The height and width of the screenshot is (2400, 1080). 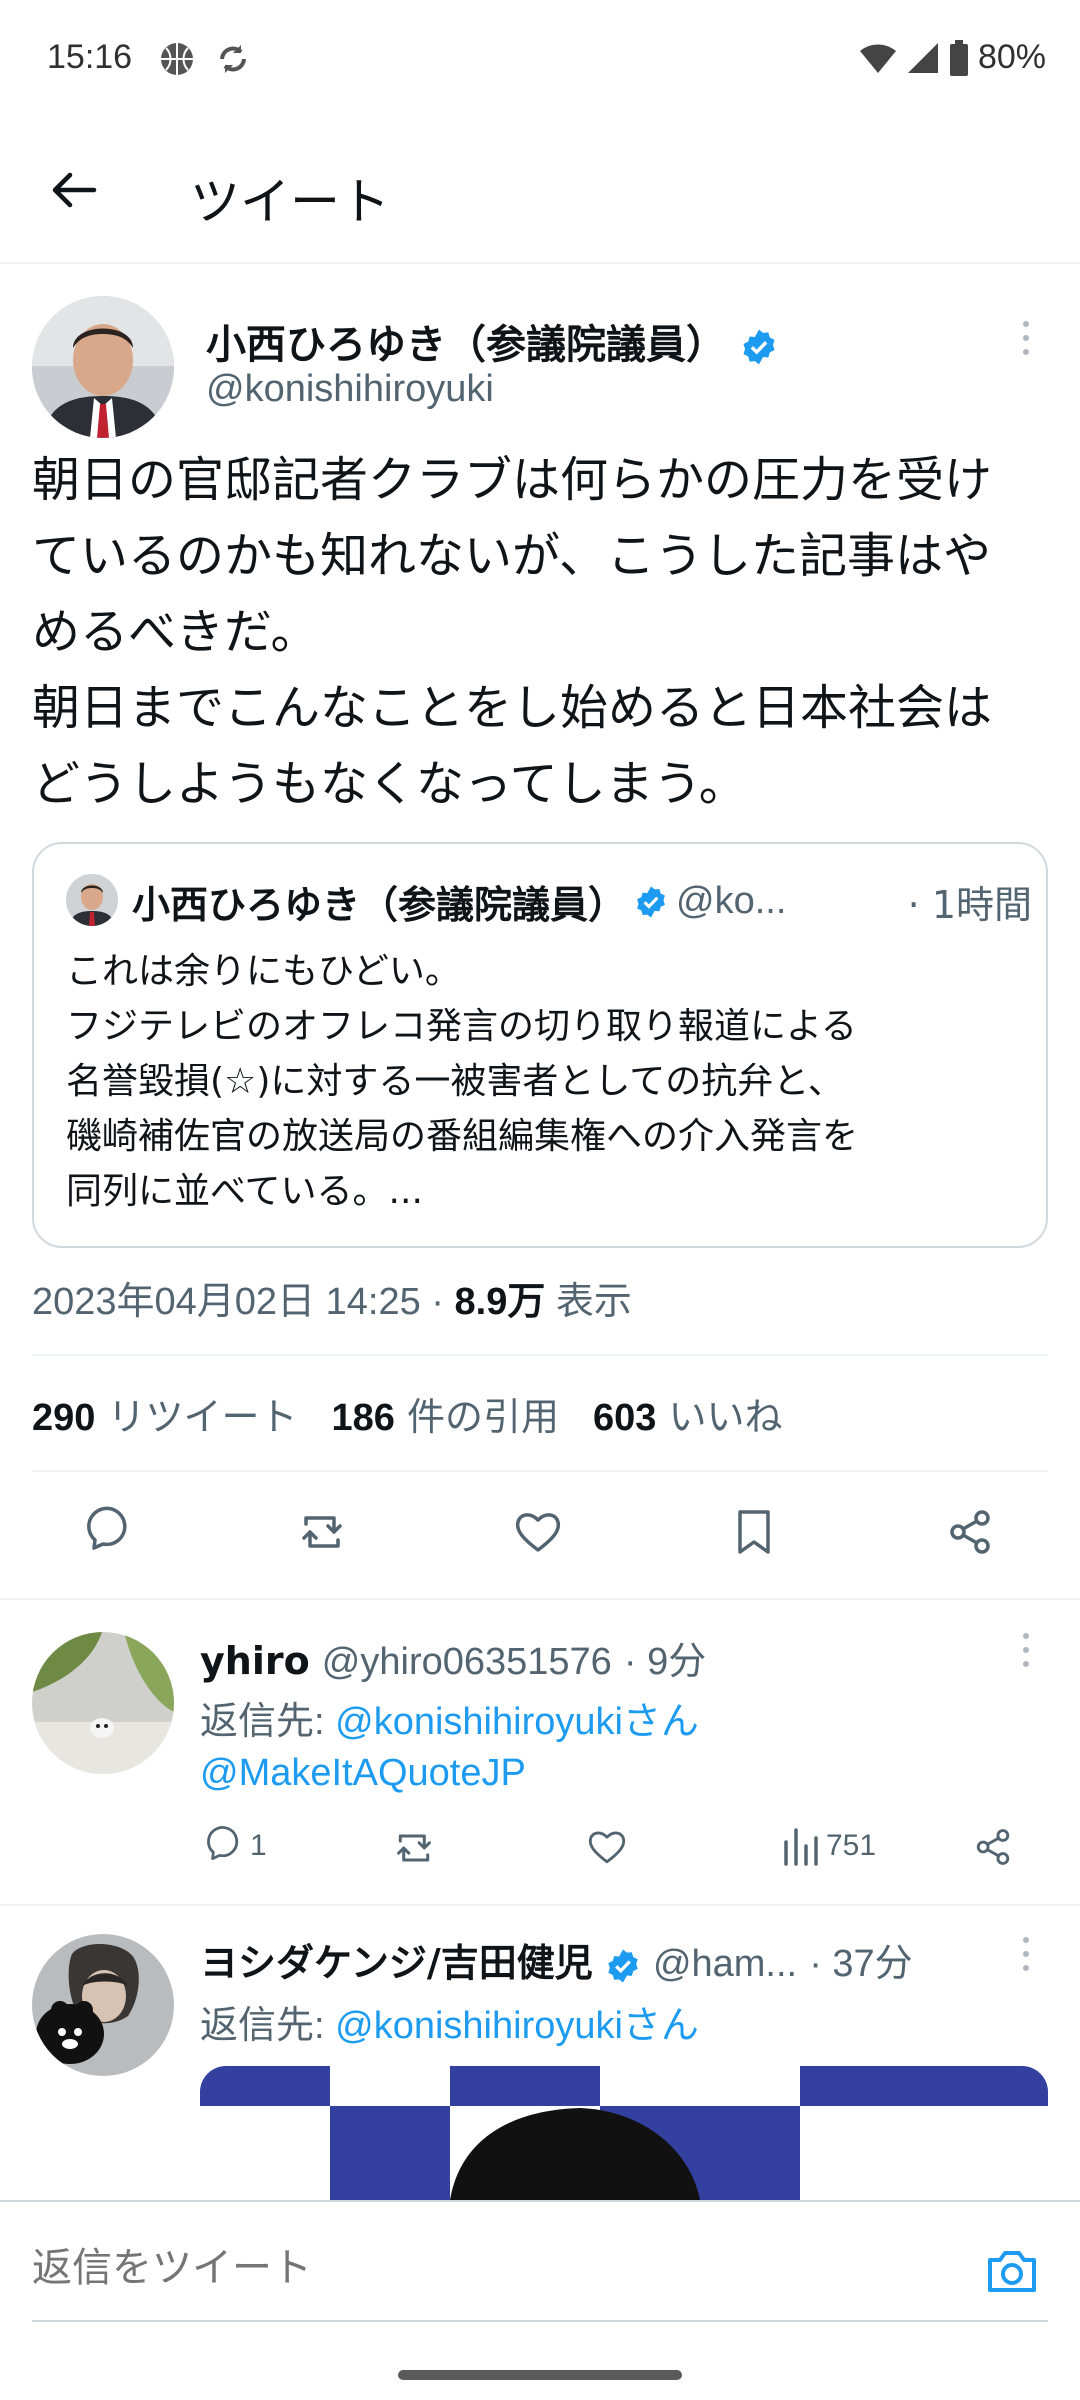 I want to click on basketball-icon, so click(x=177, y=59).